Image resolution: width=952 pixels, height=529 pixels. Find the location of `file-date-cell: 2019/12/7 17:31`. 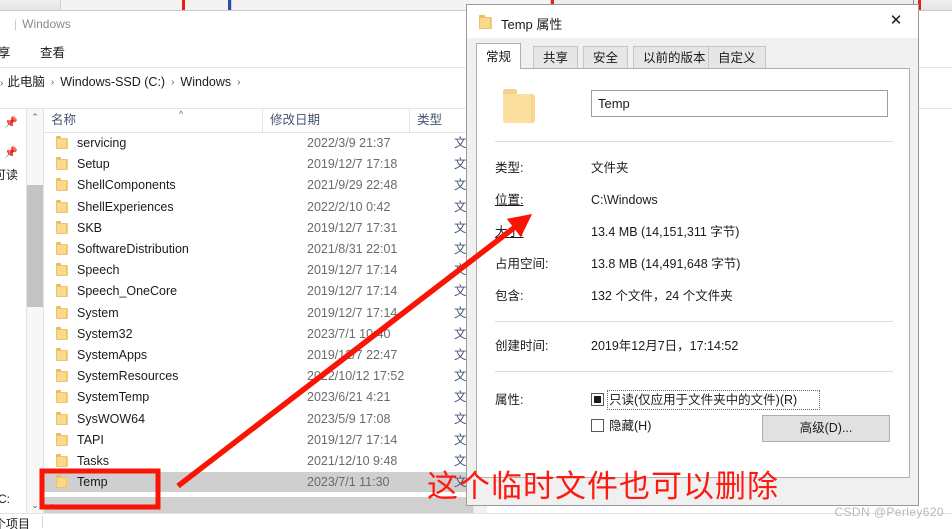

file-date-cell: 2019/12/7 17:31 is located at coordinates (352, 227).